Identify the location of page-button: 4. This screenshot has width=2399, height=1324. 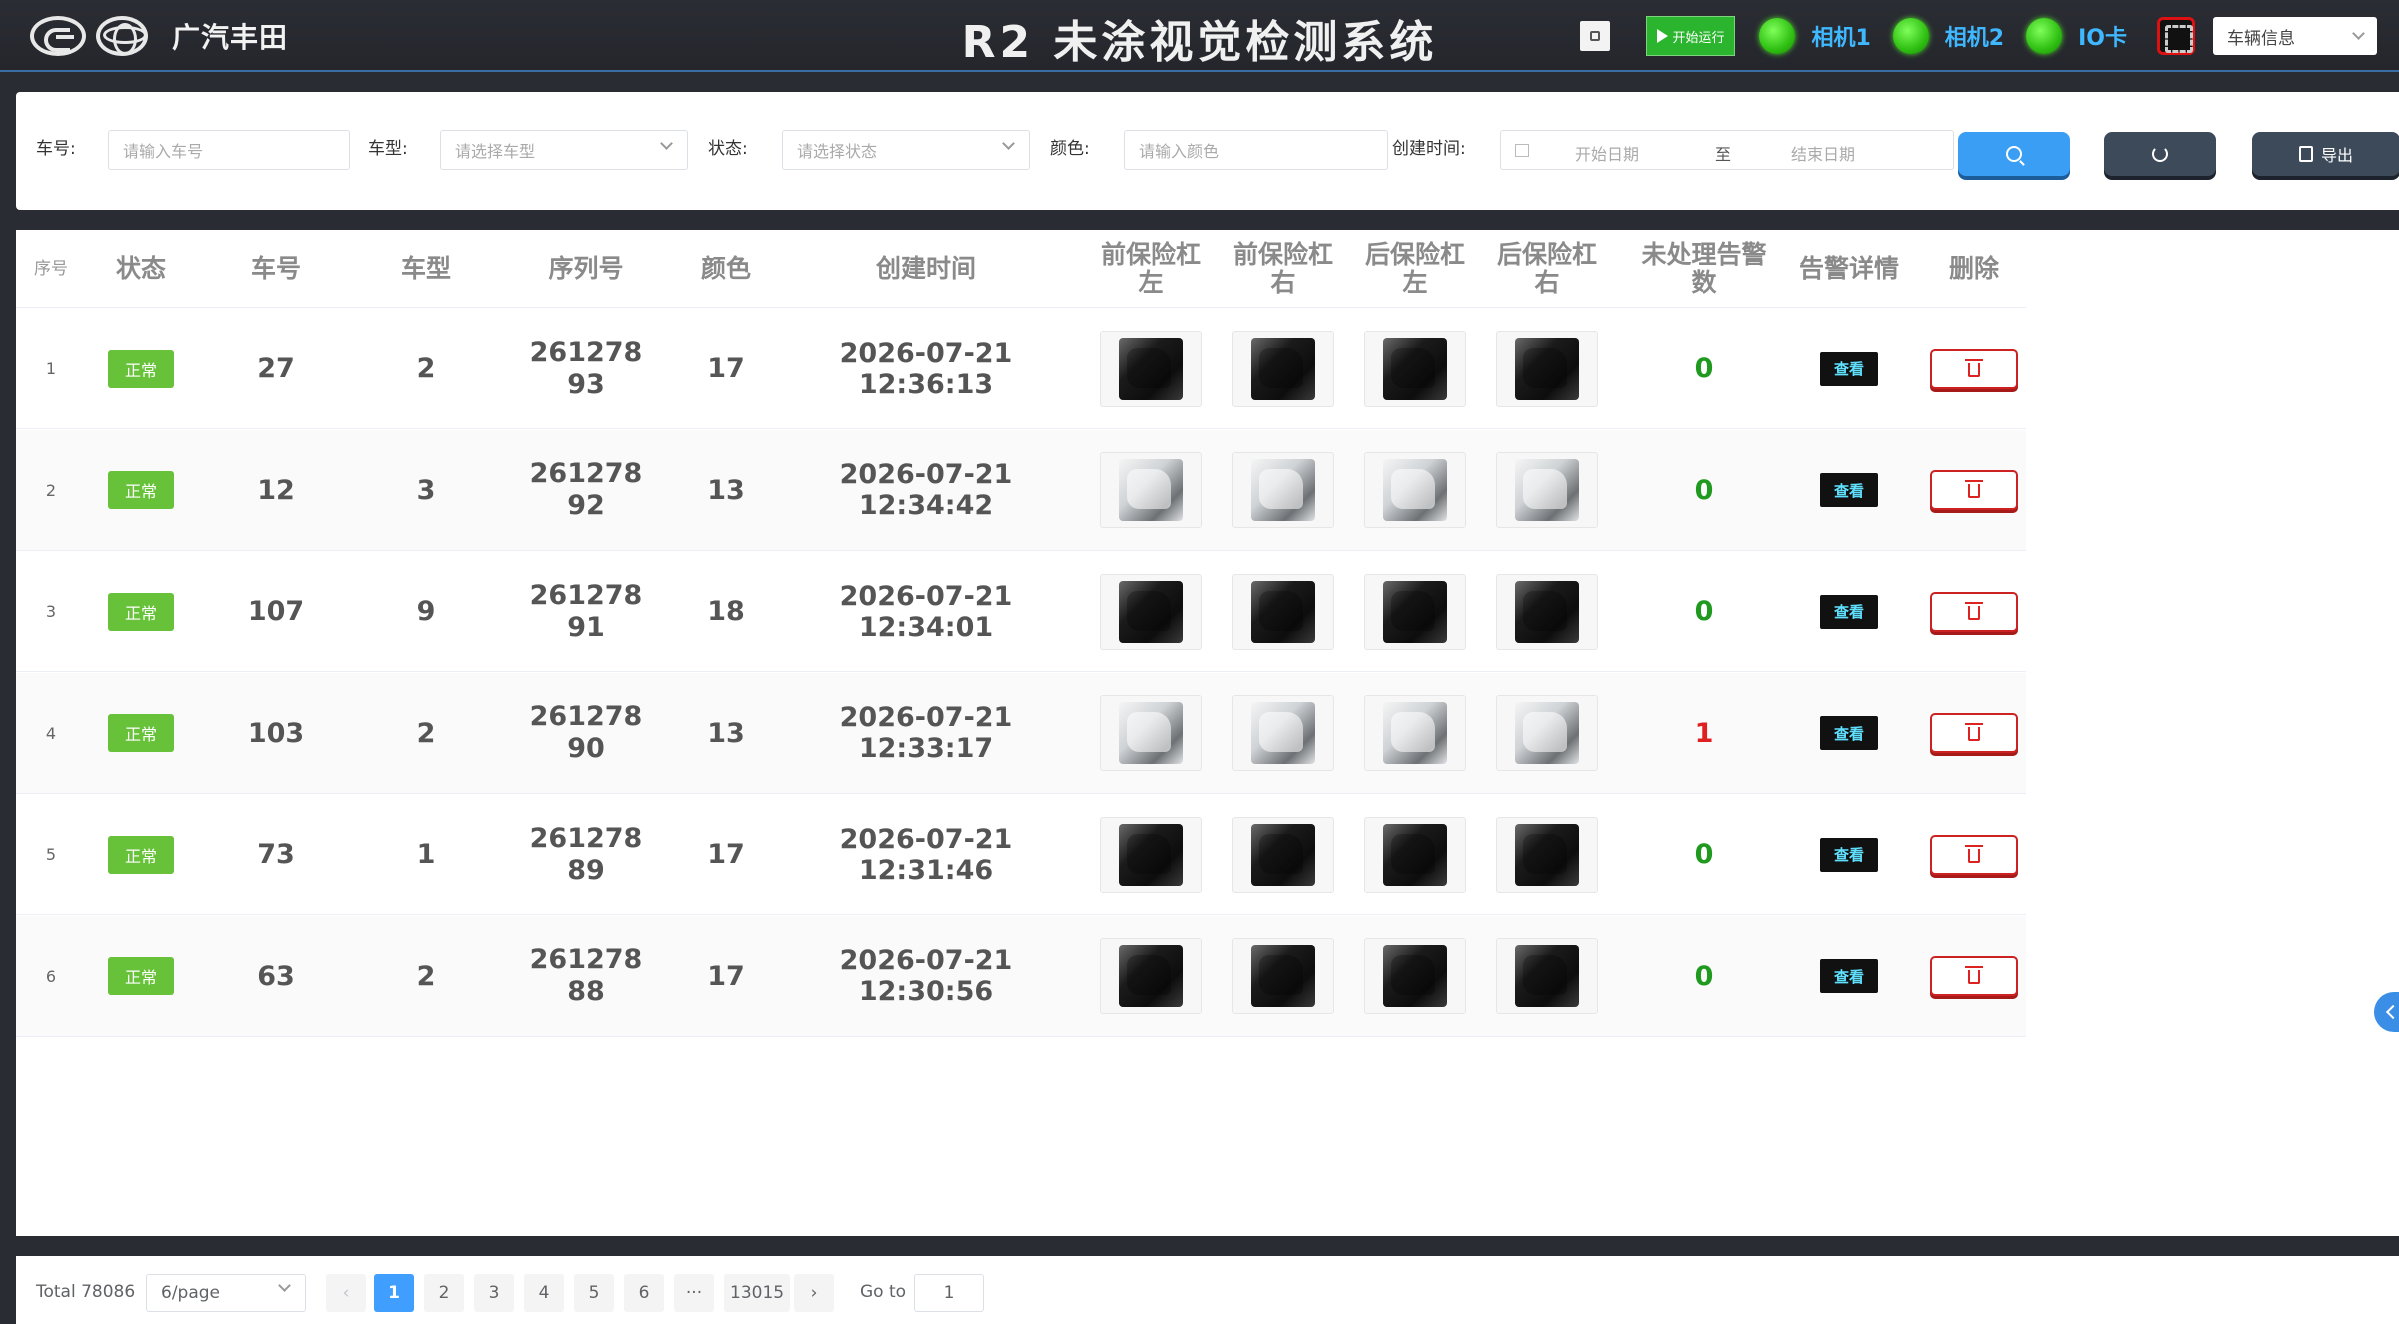
(544, 1293).